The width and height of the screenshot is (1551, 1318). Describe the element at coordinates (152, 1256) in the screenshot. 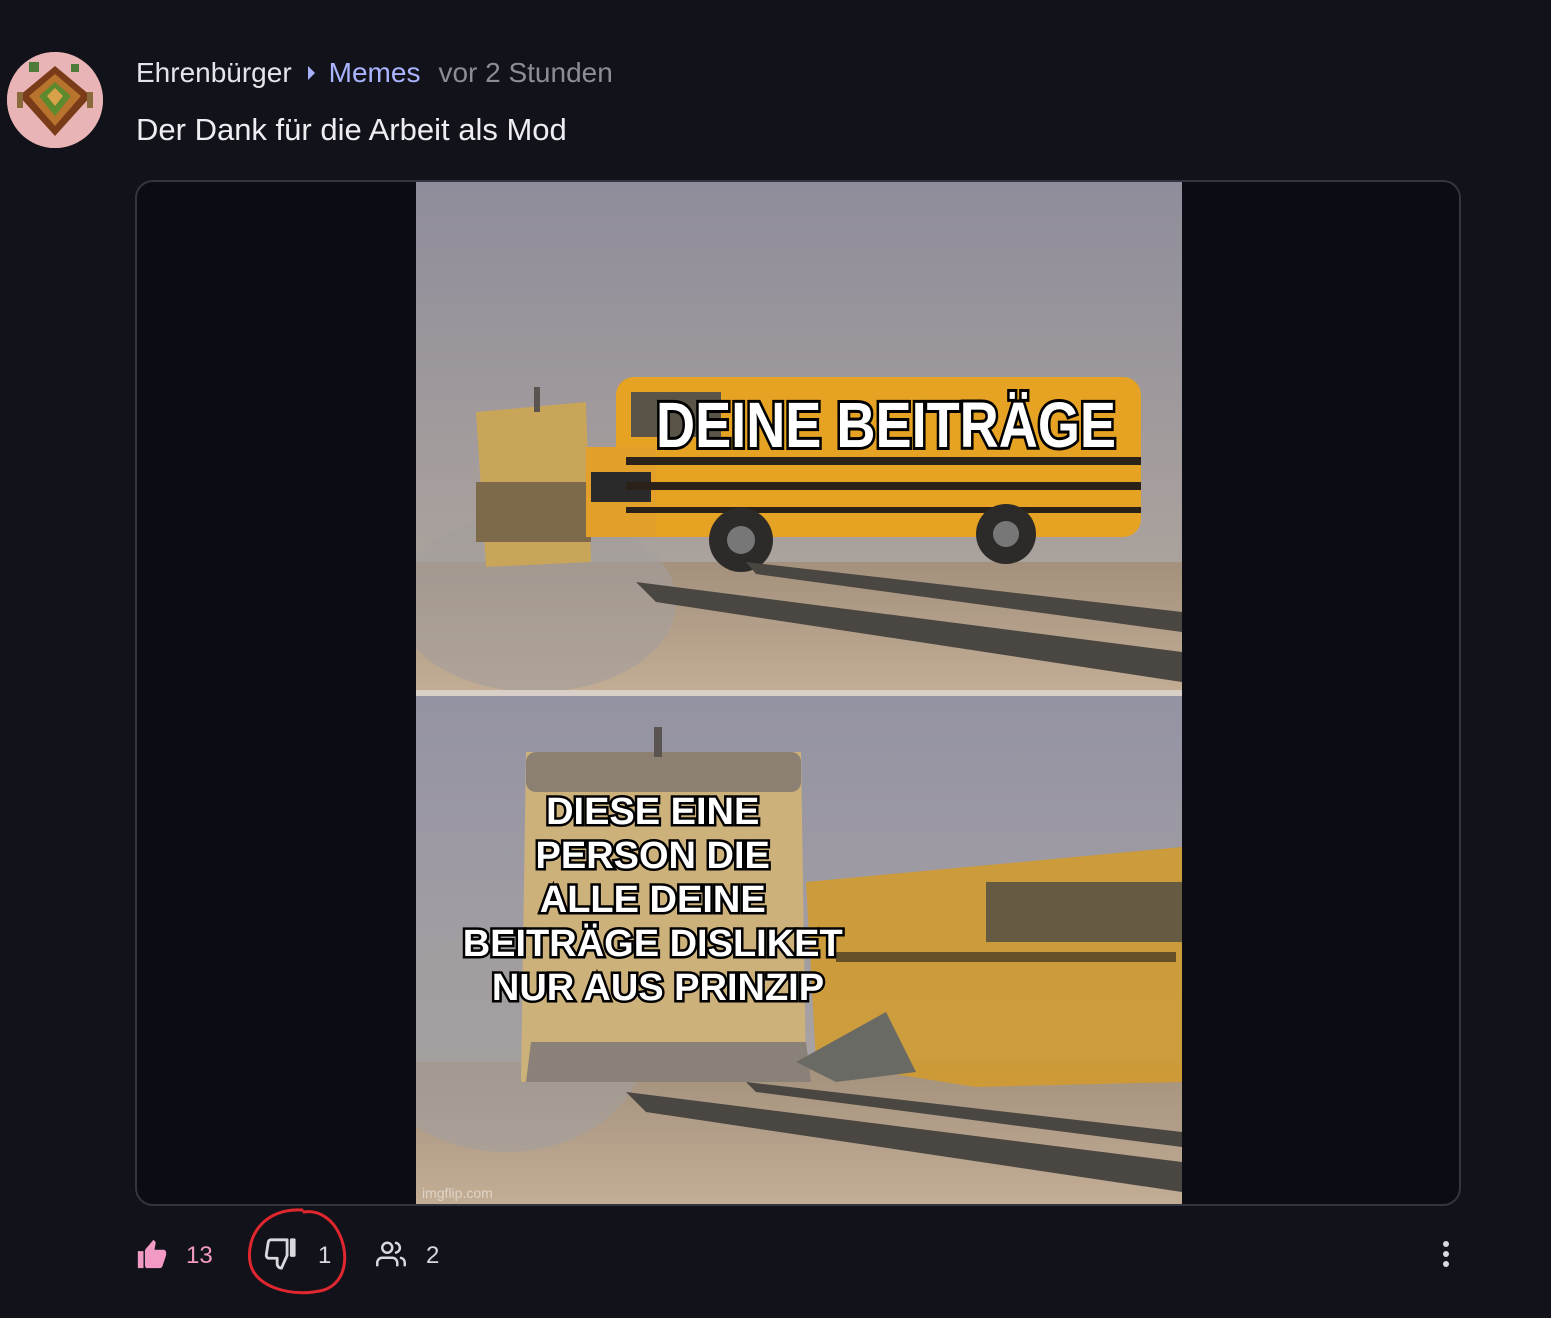

I see `thumbs-up-icon` at that location.